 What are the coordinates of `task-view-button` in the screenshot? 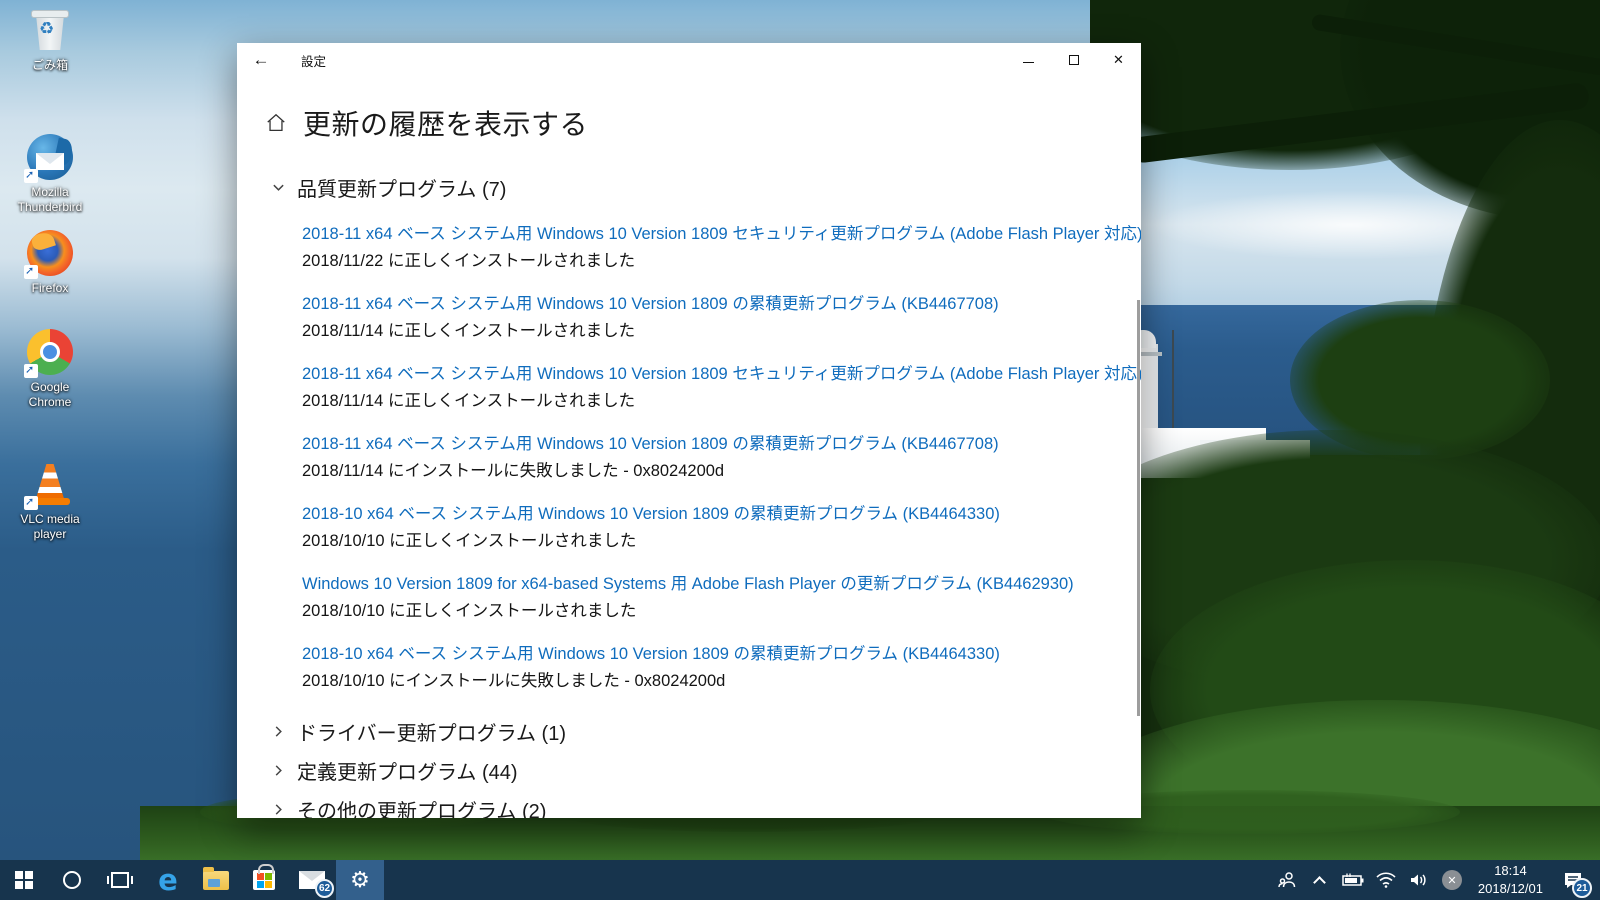 It's located at (120, 880).